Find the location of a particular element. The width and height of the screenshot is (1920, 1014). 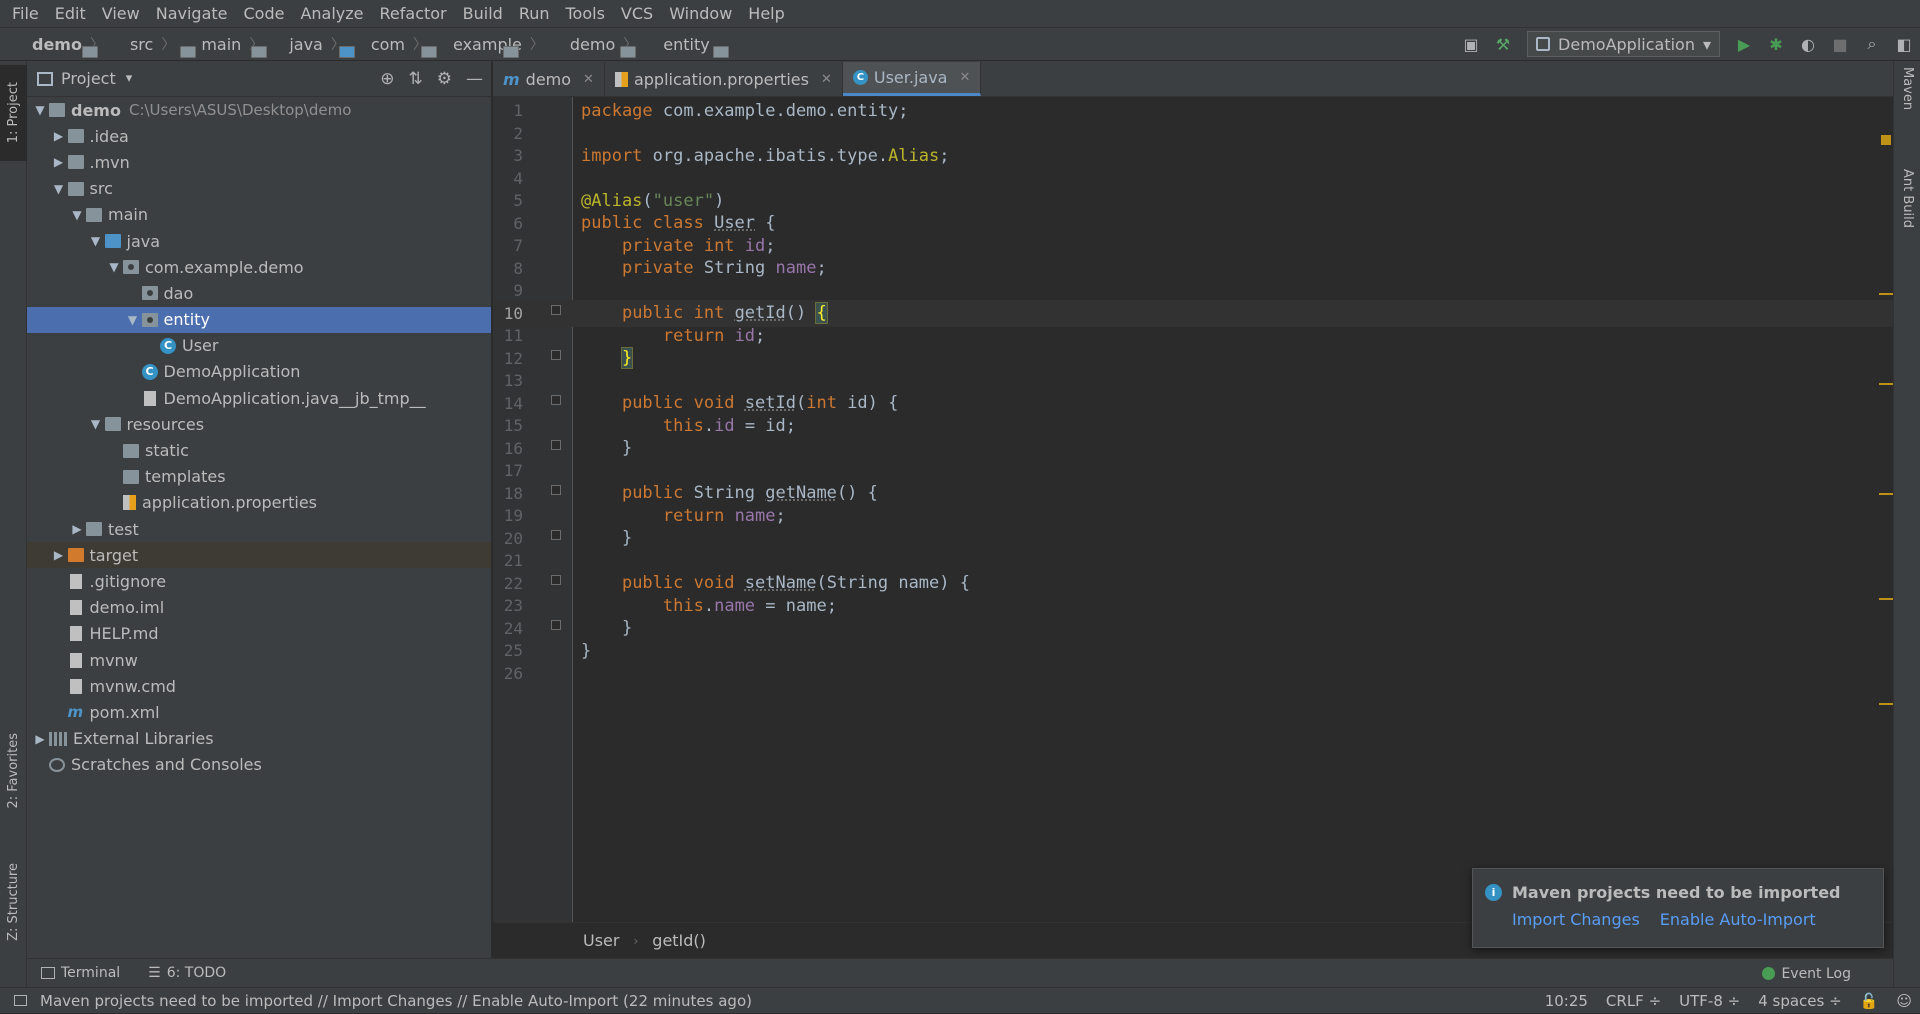

project-tool-tab: 1: Project is located at coordinates (13, 113).